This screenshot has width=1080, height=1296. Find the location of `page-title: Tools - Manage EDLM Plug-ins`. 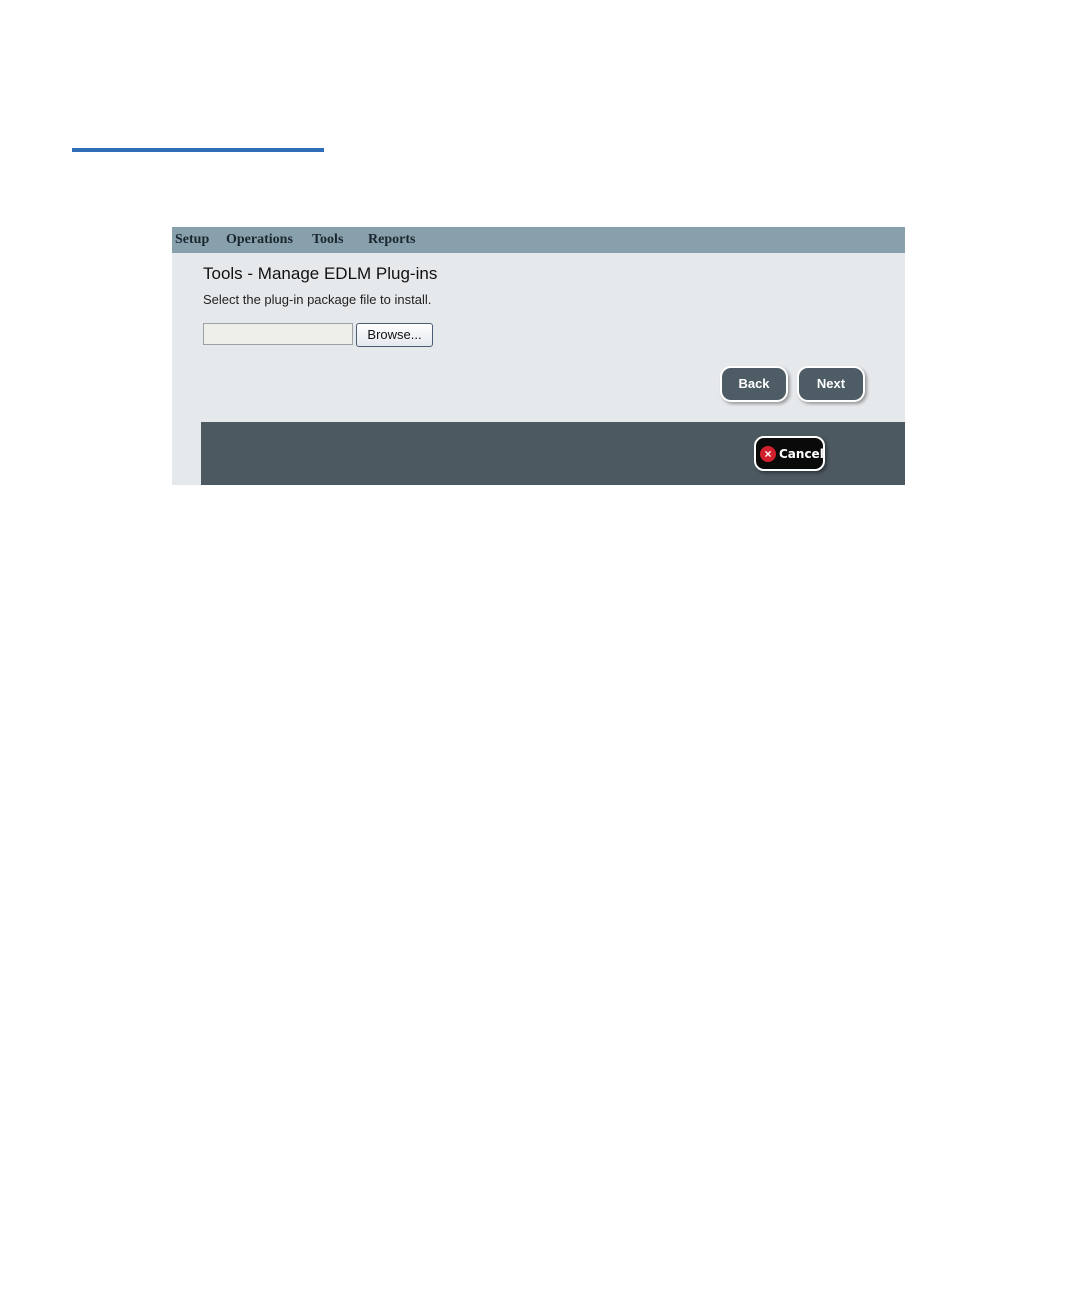

page-title: Tools - Manage EDLM Plug-ins is located at coordinates (320, 273).